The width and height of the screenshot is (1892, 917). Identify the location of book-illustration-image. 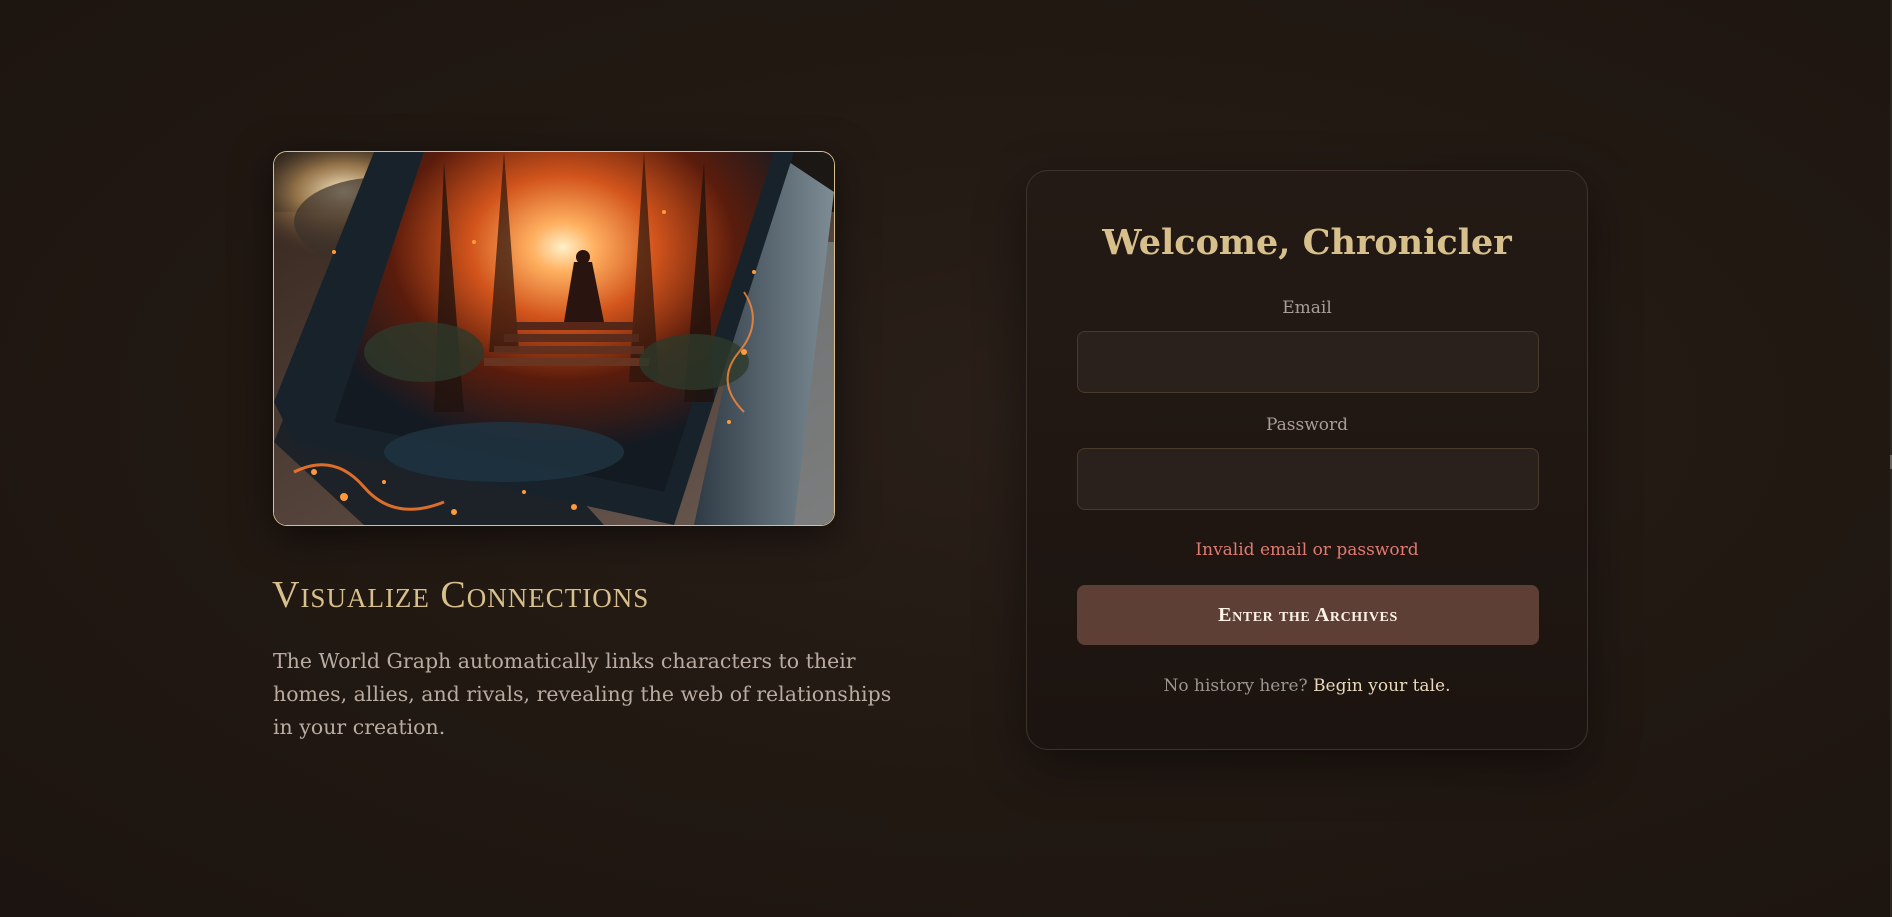
(554, 338).